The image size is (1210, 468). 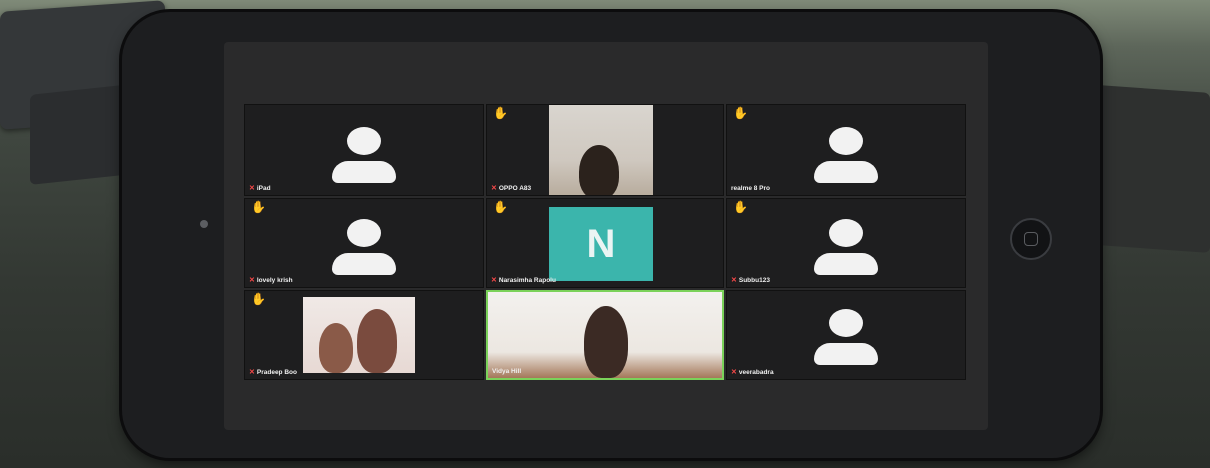 What do you see at coordinates (752, 372) in the screenshot?
I see `participant-name-label: ✕ veerabadra` at bounding box center [752, 372].